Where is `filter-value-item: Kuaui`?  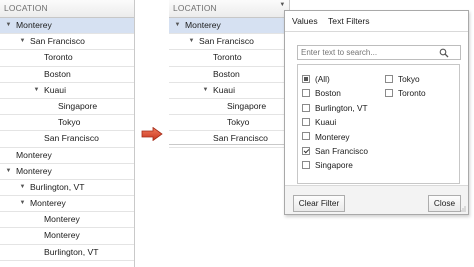
filter-value-item: Kuaui is located at coordinates (319, 121).